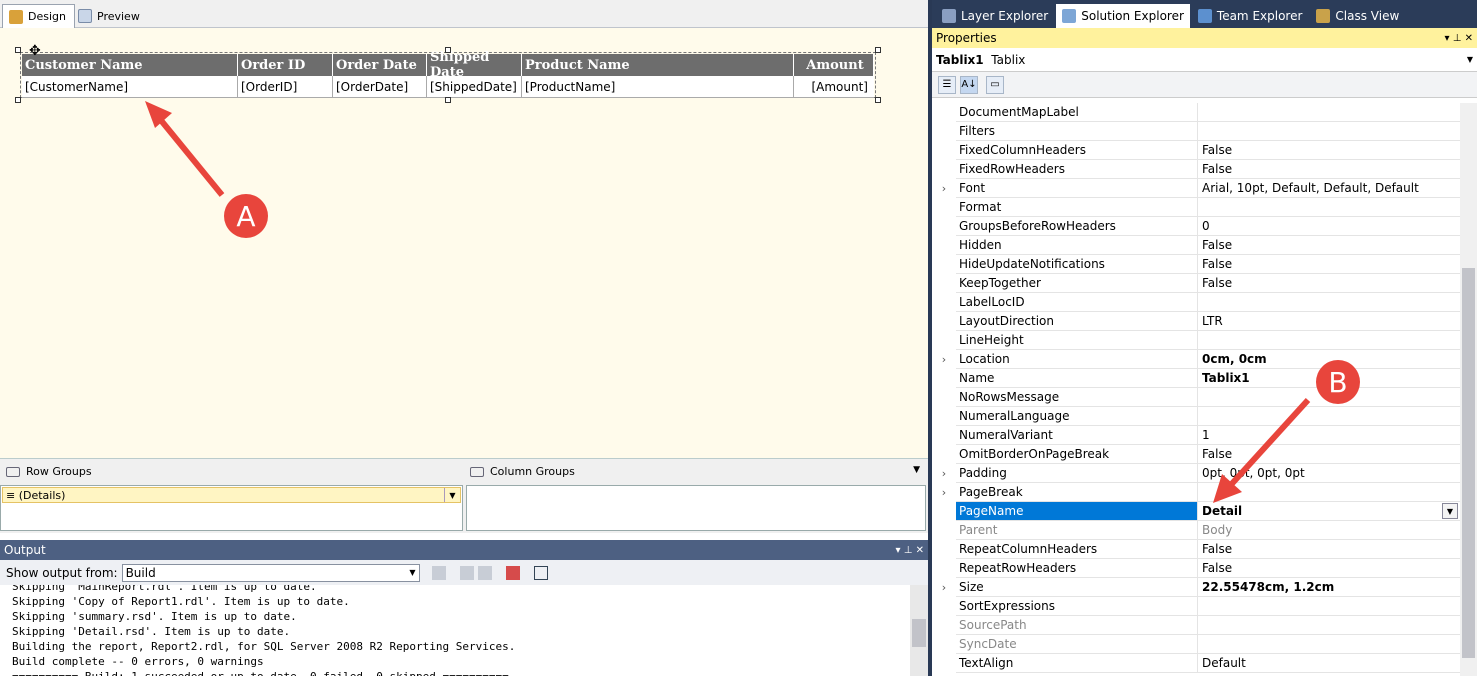  I want to click on property-row: › Location 0cm, 0cm, so click(1196, 359).